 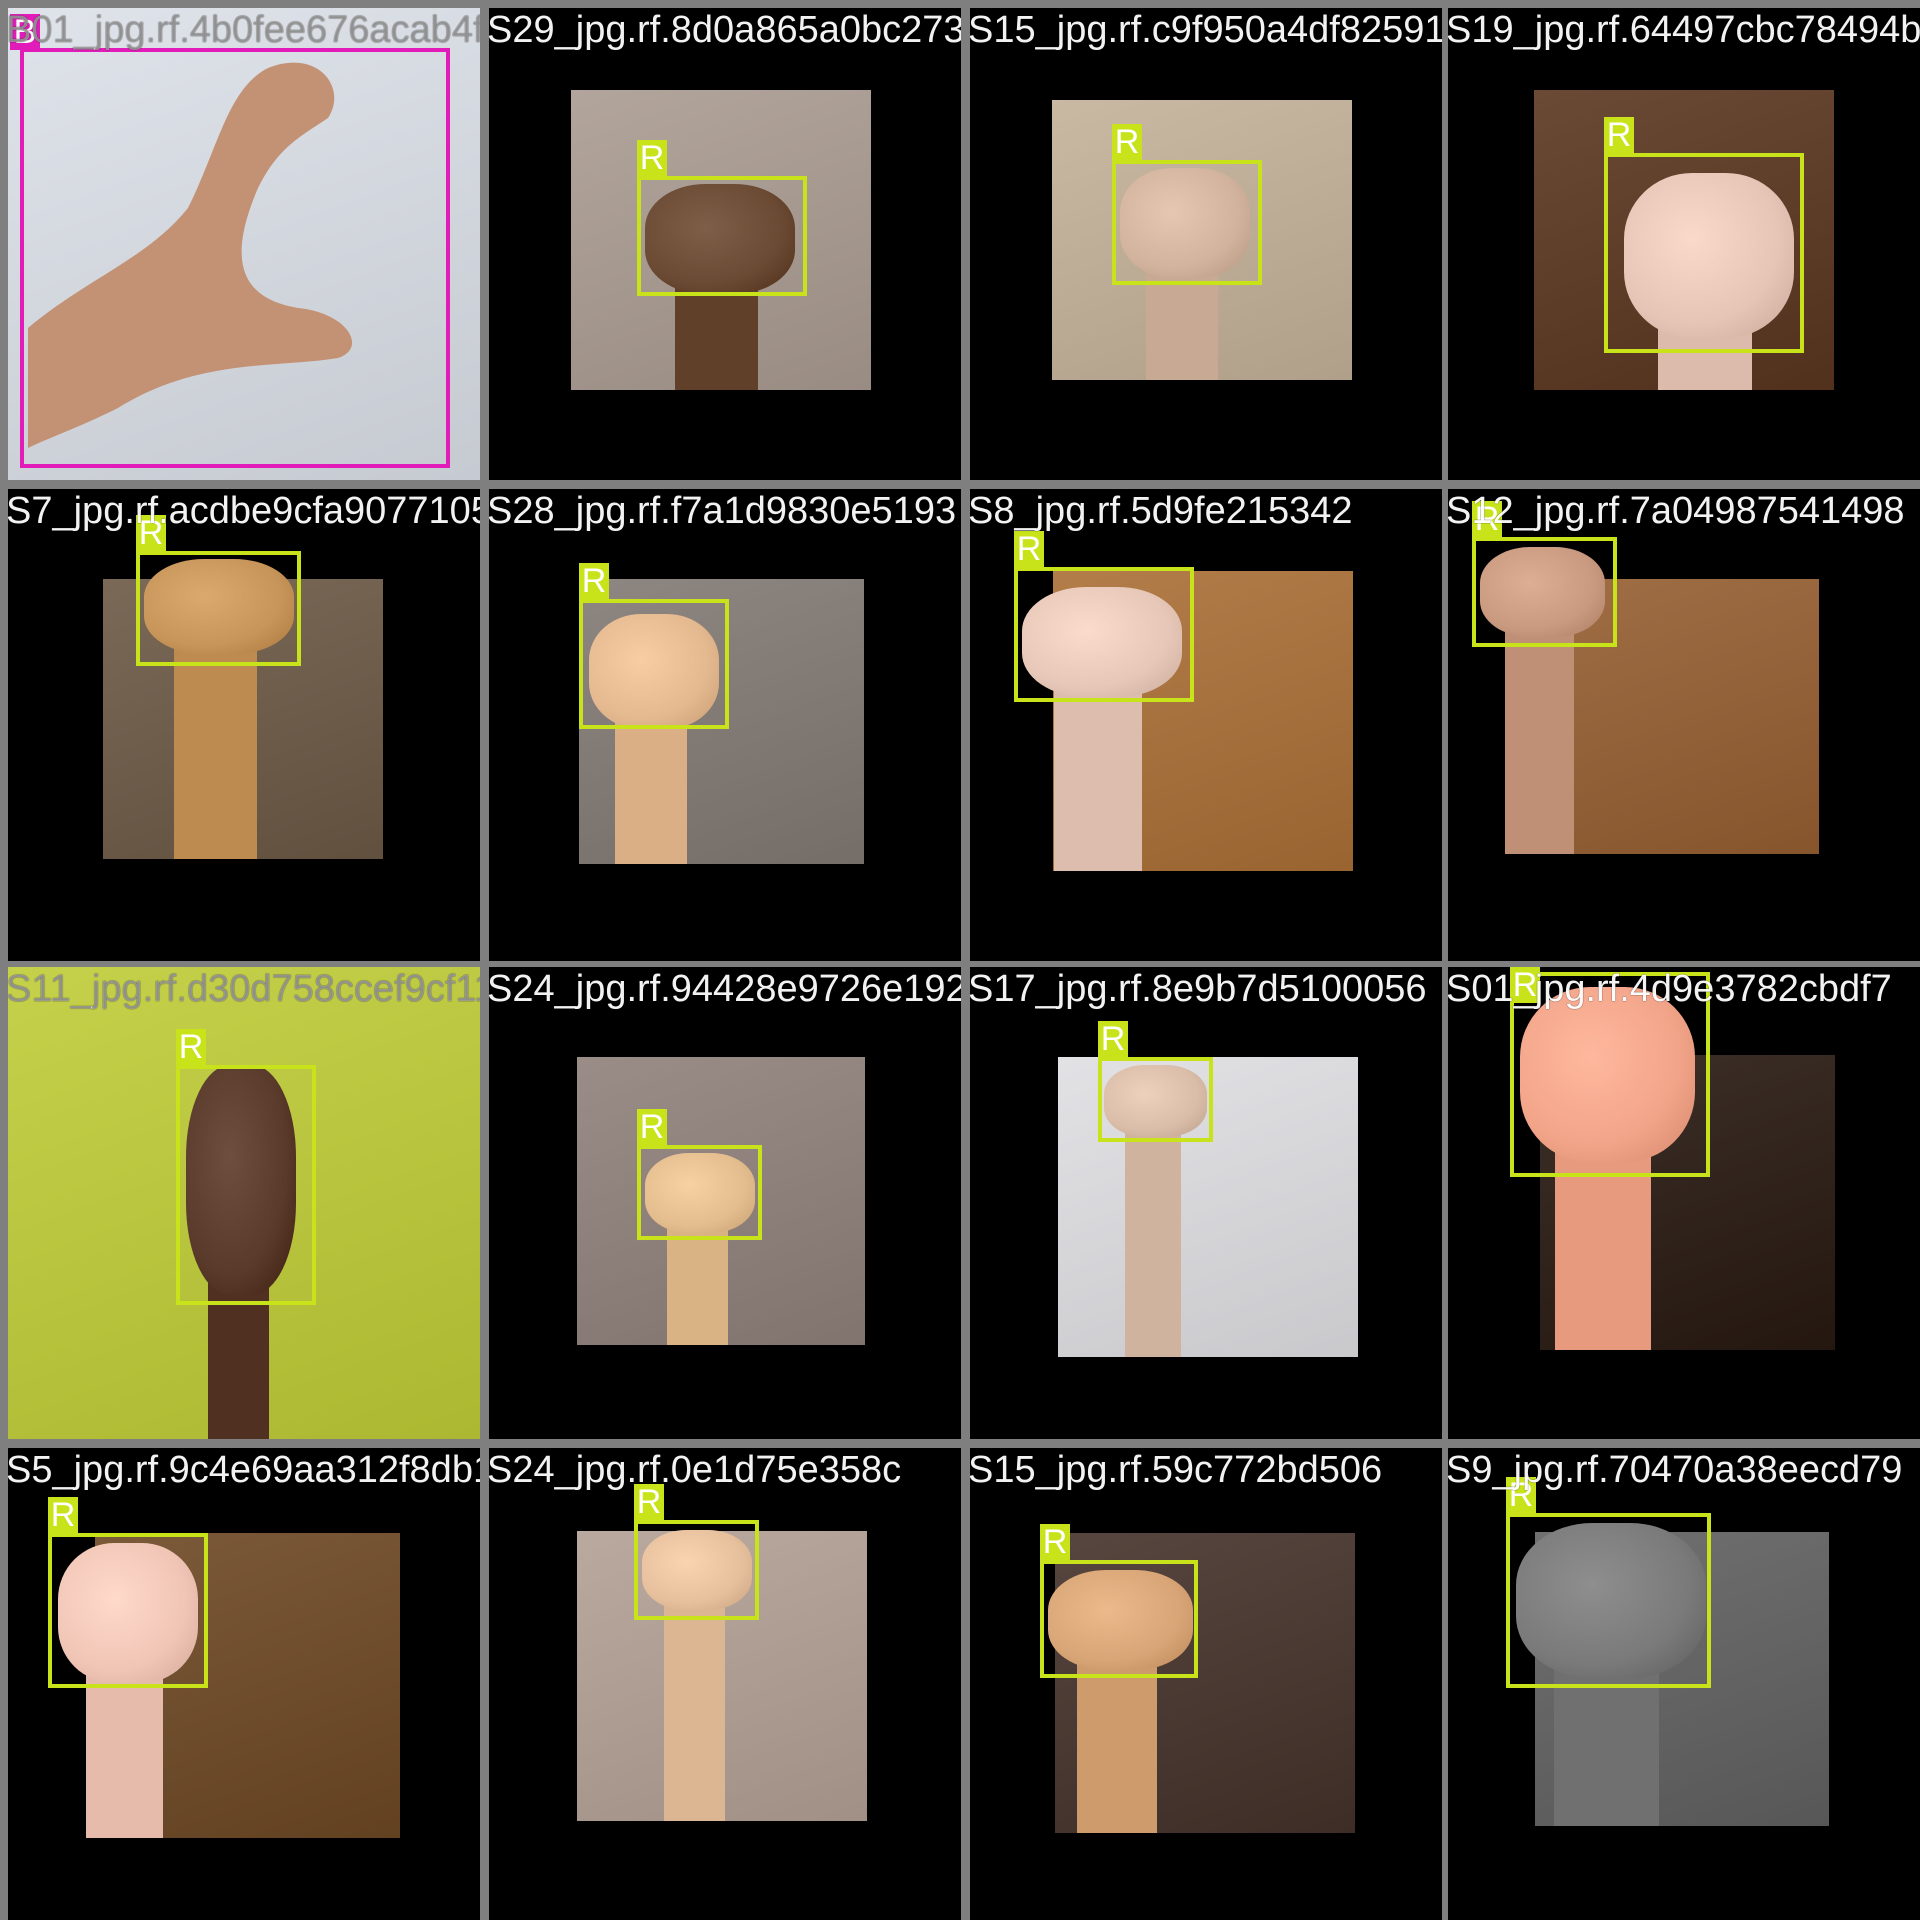 What do you see at coordinates (1153, 1232) in the screenshot?
I see `arm` at bounding box center [1153, 1232].